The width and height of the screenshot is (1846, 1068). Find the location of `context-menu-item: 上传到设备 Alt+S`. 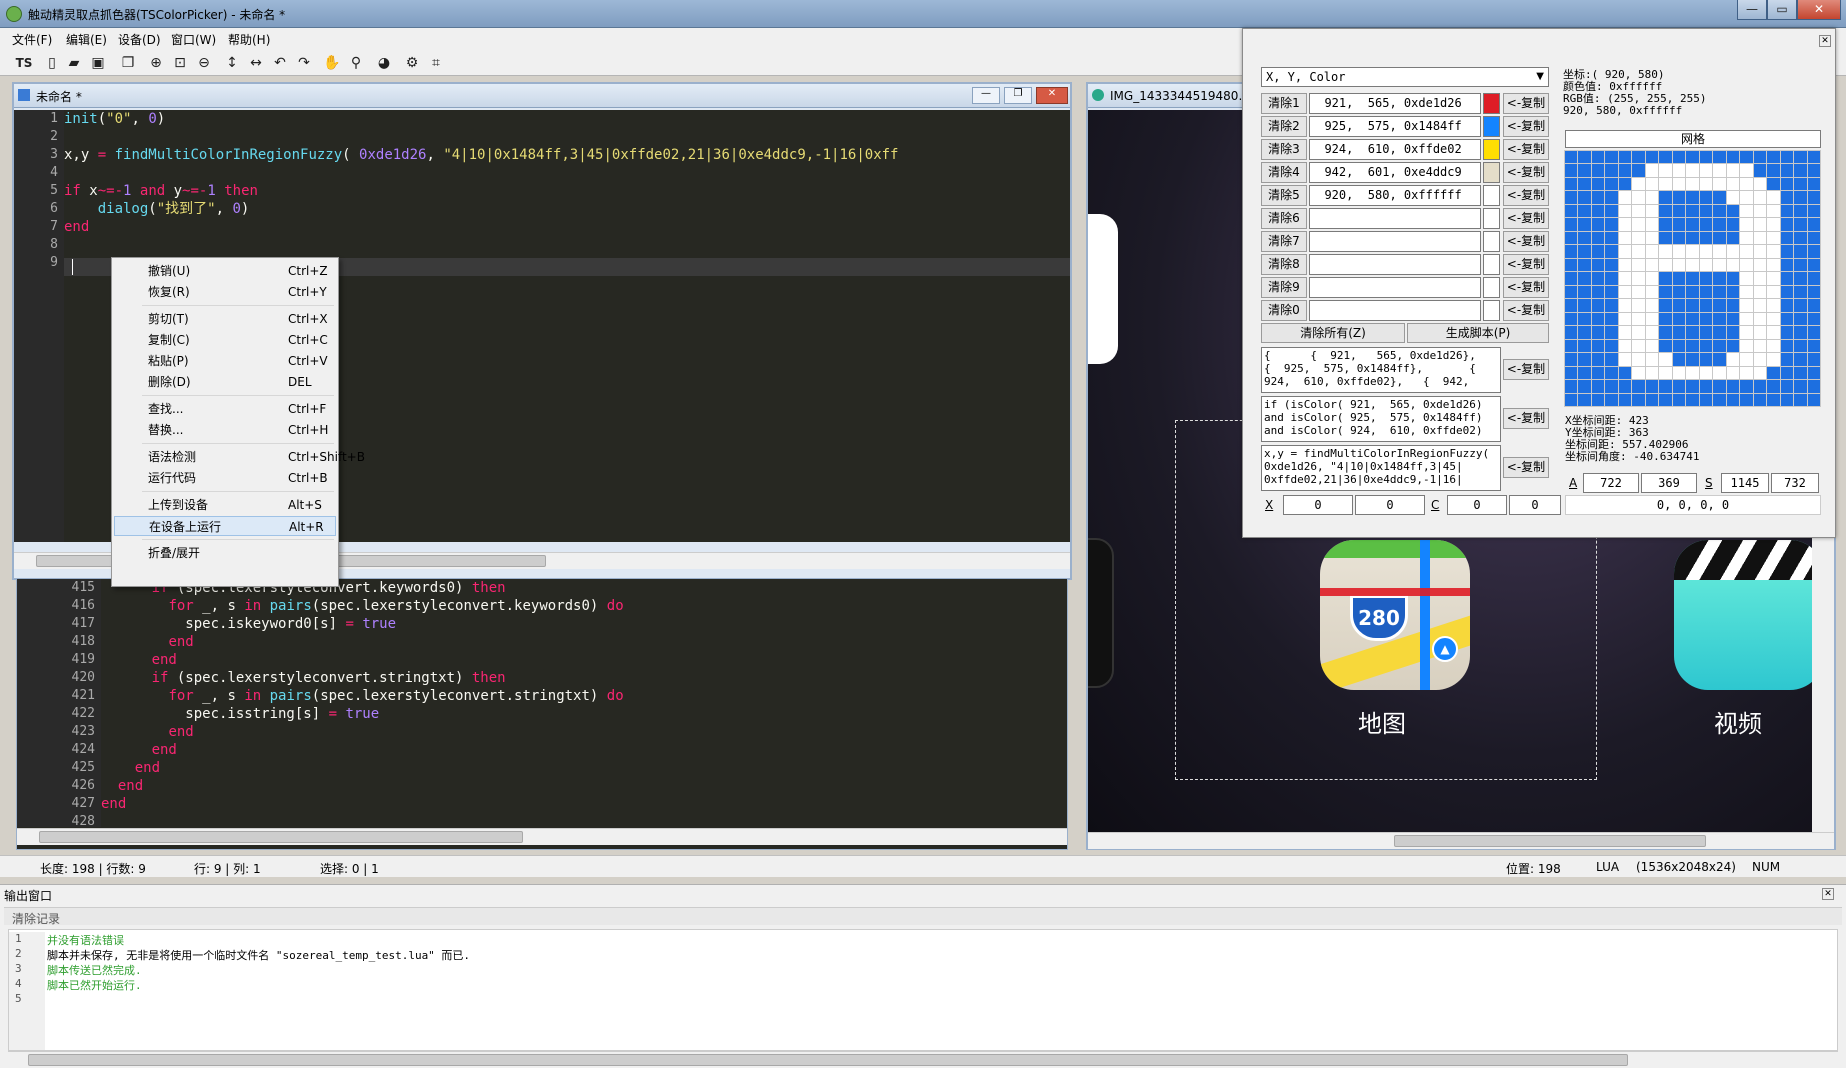

context-menu-item: 上传到设备 Alt+S is located at coordinates (225, 505).